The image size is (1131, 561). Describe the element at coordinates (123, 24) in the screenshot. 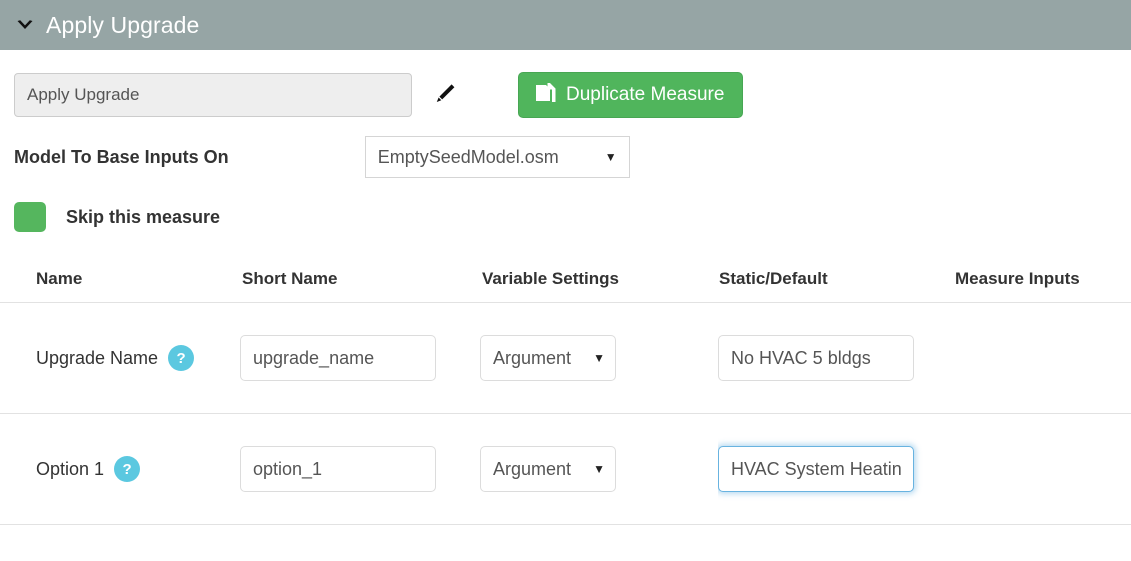

I see `panel-title: Apply Upgrade` at that location.